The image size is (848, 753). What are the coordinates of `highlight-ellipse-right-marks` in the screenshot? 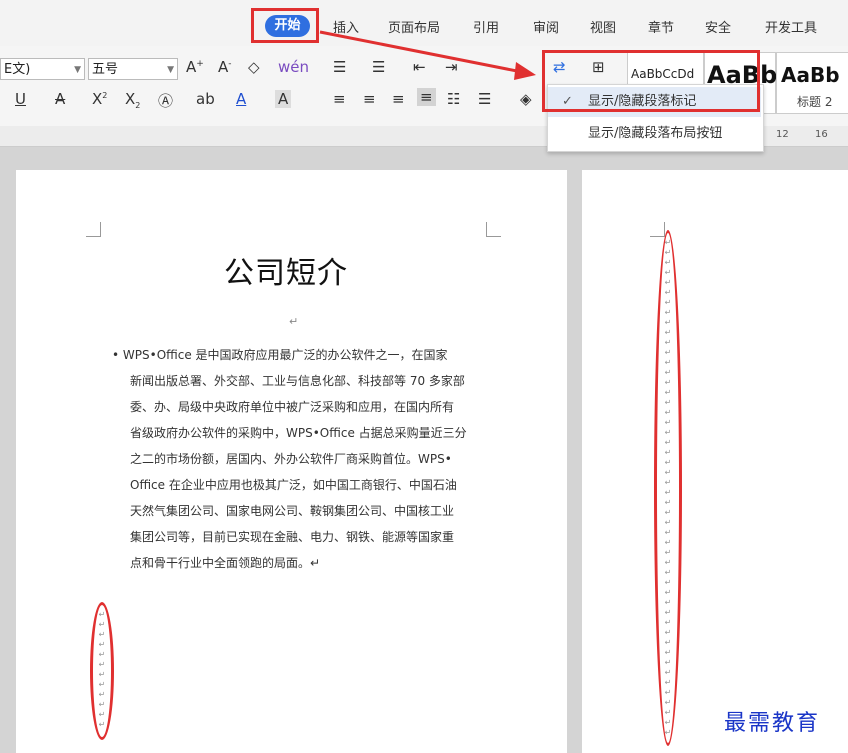 It's located at (668, 488).